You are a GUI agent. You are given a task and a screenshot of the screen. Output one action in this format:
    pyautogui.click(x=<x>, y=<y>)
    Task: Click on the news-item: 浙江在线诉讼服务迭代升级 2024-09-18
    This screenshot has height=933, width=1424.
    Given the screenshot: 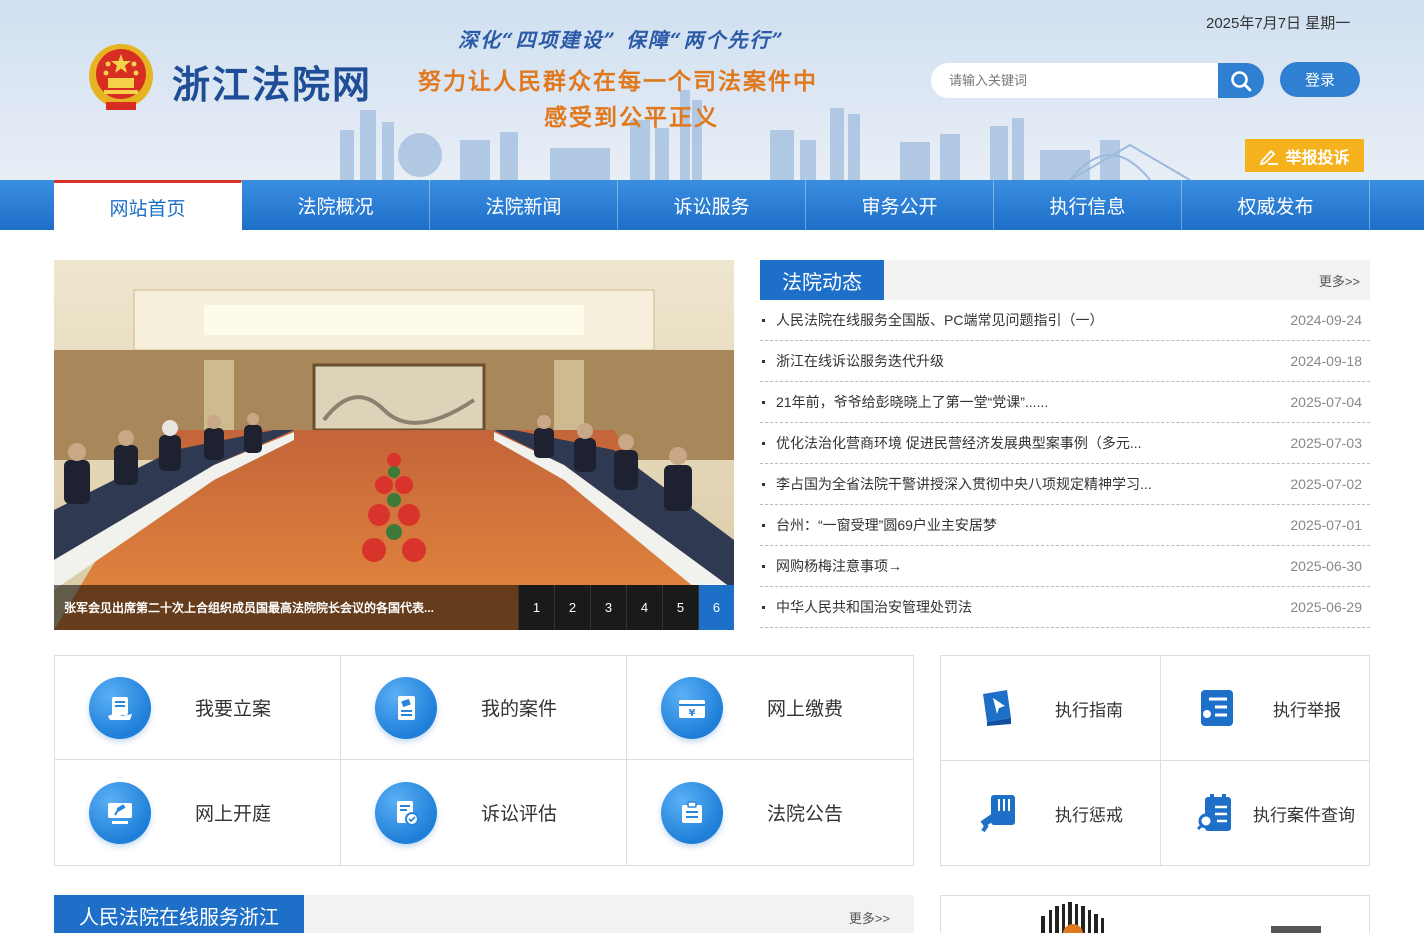 What is the action you would take?
    pyautogui.click(x=1065, y=361)
    